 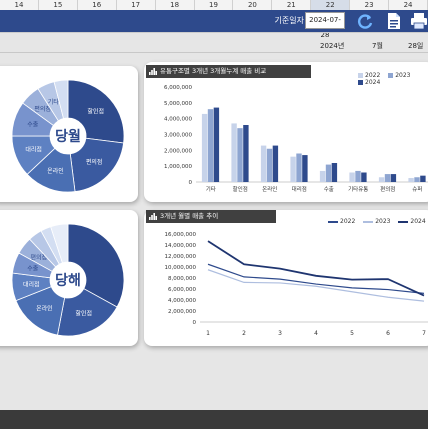 What do you see at coordinates (416, 46) in the screenshot?
I see `day-cell: 28일` at bounding box center [416, 46].